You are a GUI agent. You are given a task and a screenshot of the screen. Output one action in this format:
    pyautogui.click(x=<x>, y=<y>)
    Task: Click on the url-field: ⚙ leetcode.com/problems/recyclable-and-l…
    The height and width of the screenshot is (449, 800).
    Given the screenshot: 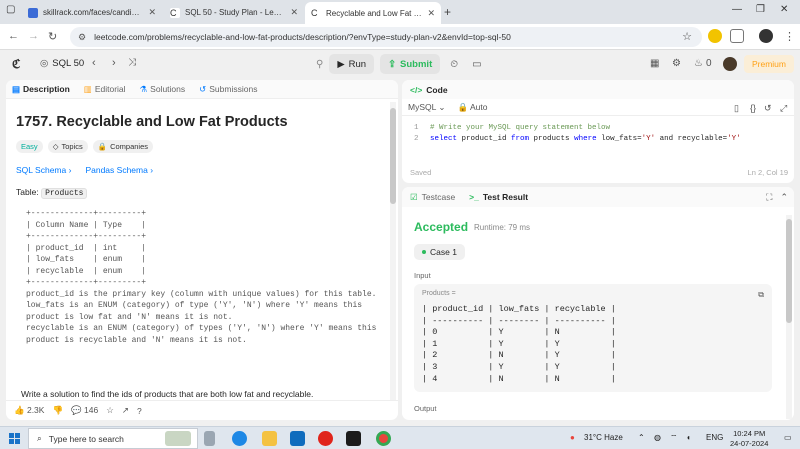 What is the action you would take?
    pyautogui.click(x=386, y=37)
    